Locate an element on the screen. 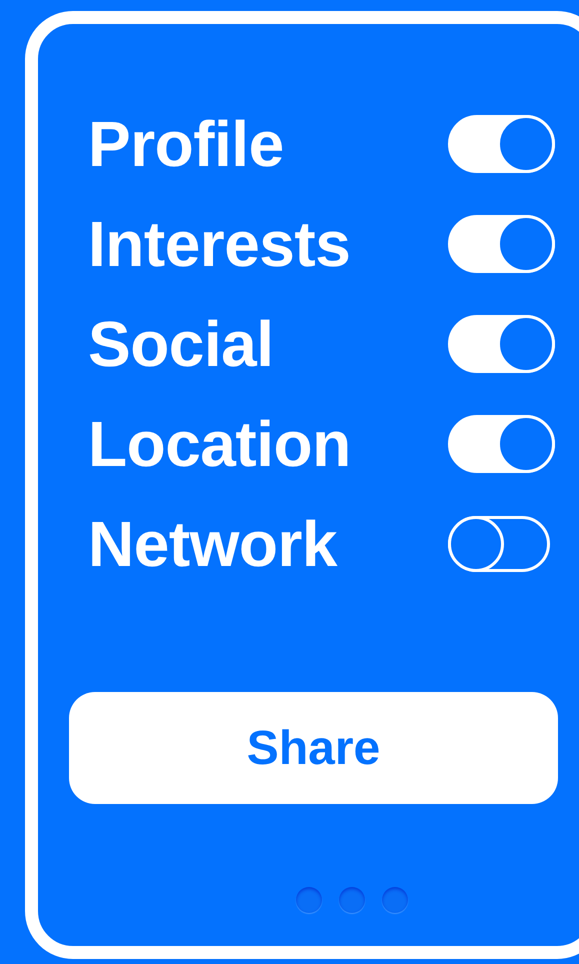 The height and width of the screenshot is (964, 579). share-button: Share is located at coordinates (313, 748).